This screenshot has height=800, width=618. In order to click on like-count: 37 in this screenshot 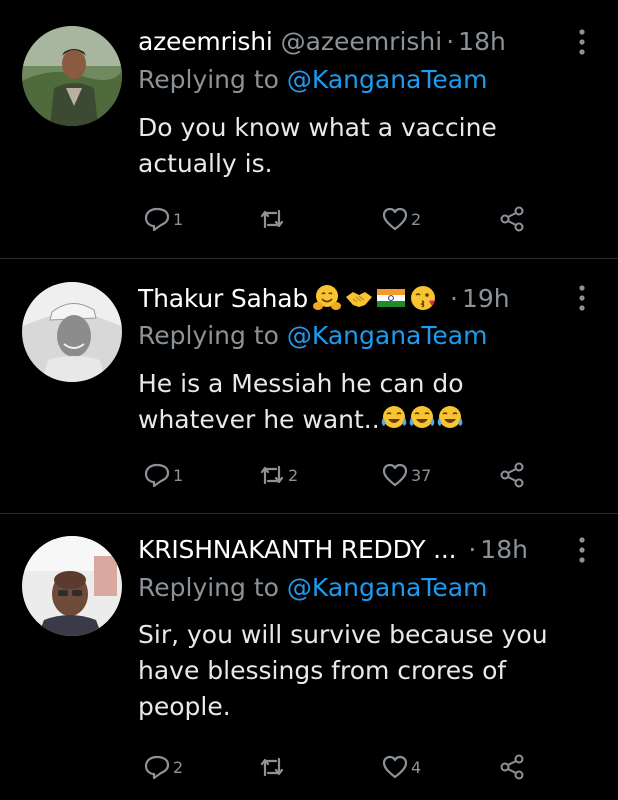, I will do `click(421, 475)`.